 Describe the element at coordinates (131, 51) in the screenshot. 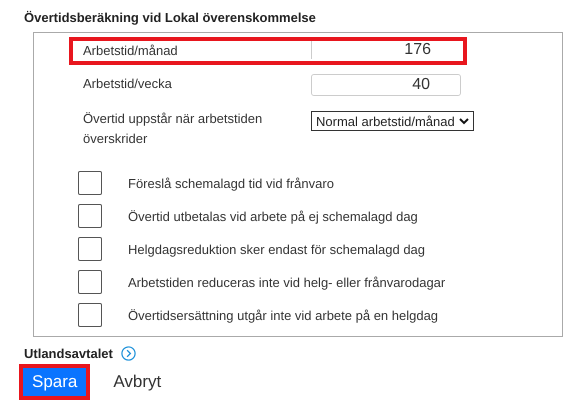

I see `field-label: Arbetstid/månad` at that location.